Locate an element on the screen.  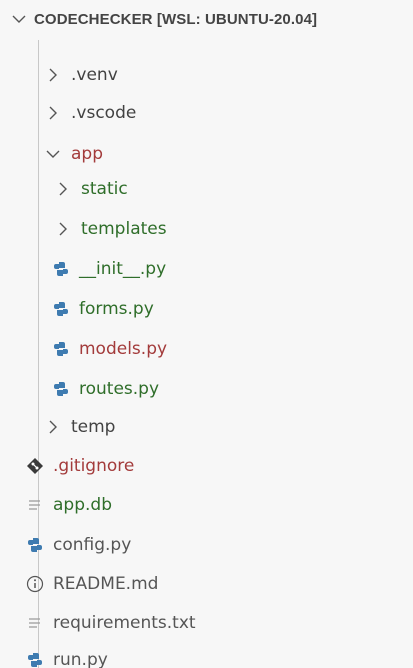
tree-item-readme: README.md is located at coordinates (206, 584).